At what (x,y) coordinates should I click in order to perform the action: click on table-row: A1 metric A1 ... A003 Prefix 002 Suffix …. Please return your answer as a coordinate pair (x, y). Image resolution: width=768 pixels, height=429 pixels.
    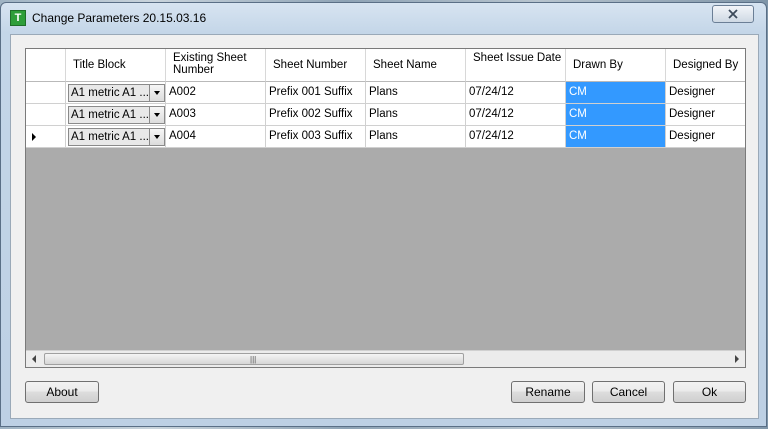
    Looking at the image, I should click on (385, 115).